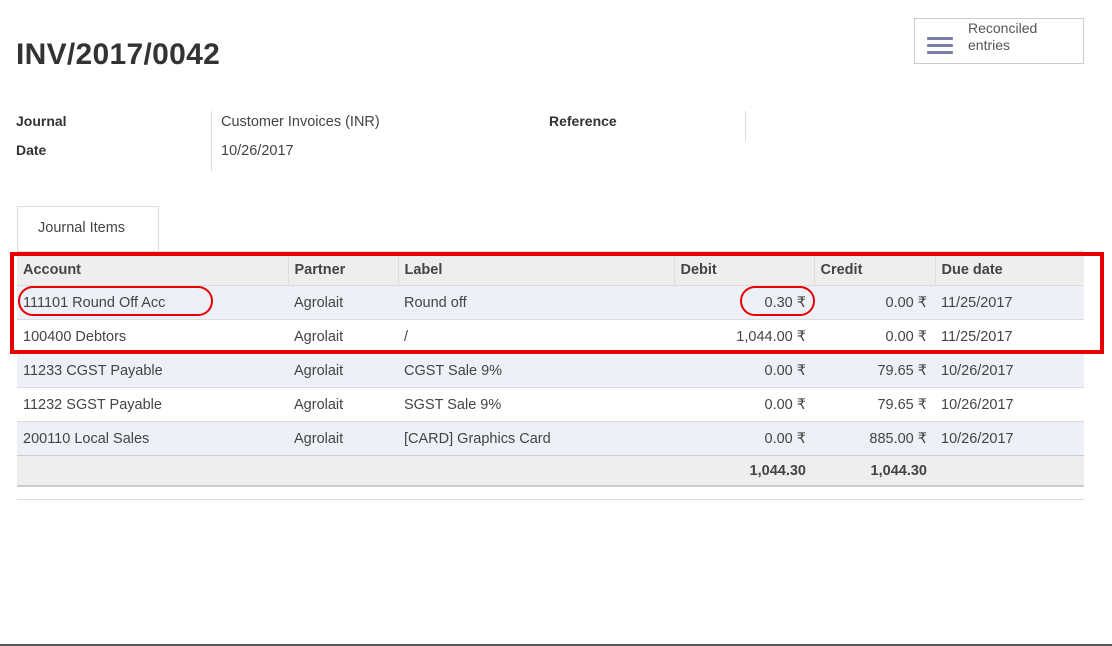  Describe the element at coordinates (583, 121) in the screenshot. I see `reference-label: Reference` at that location.